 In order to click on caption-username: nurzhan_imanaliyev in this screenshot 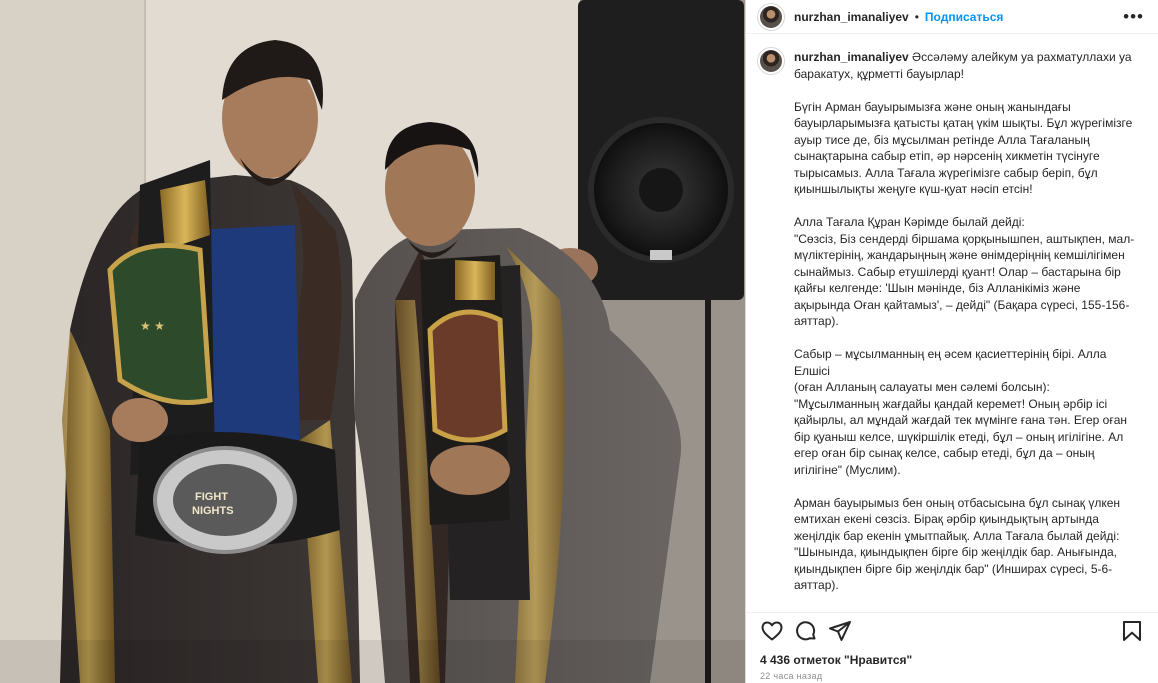, I will do `click(851, 57)`.